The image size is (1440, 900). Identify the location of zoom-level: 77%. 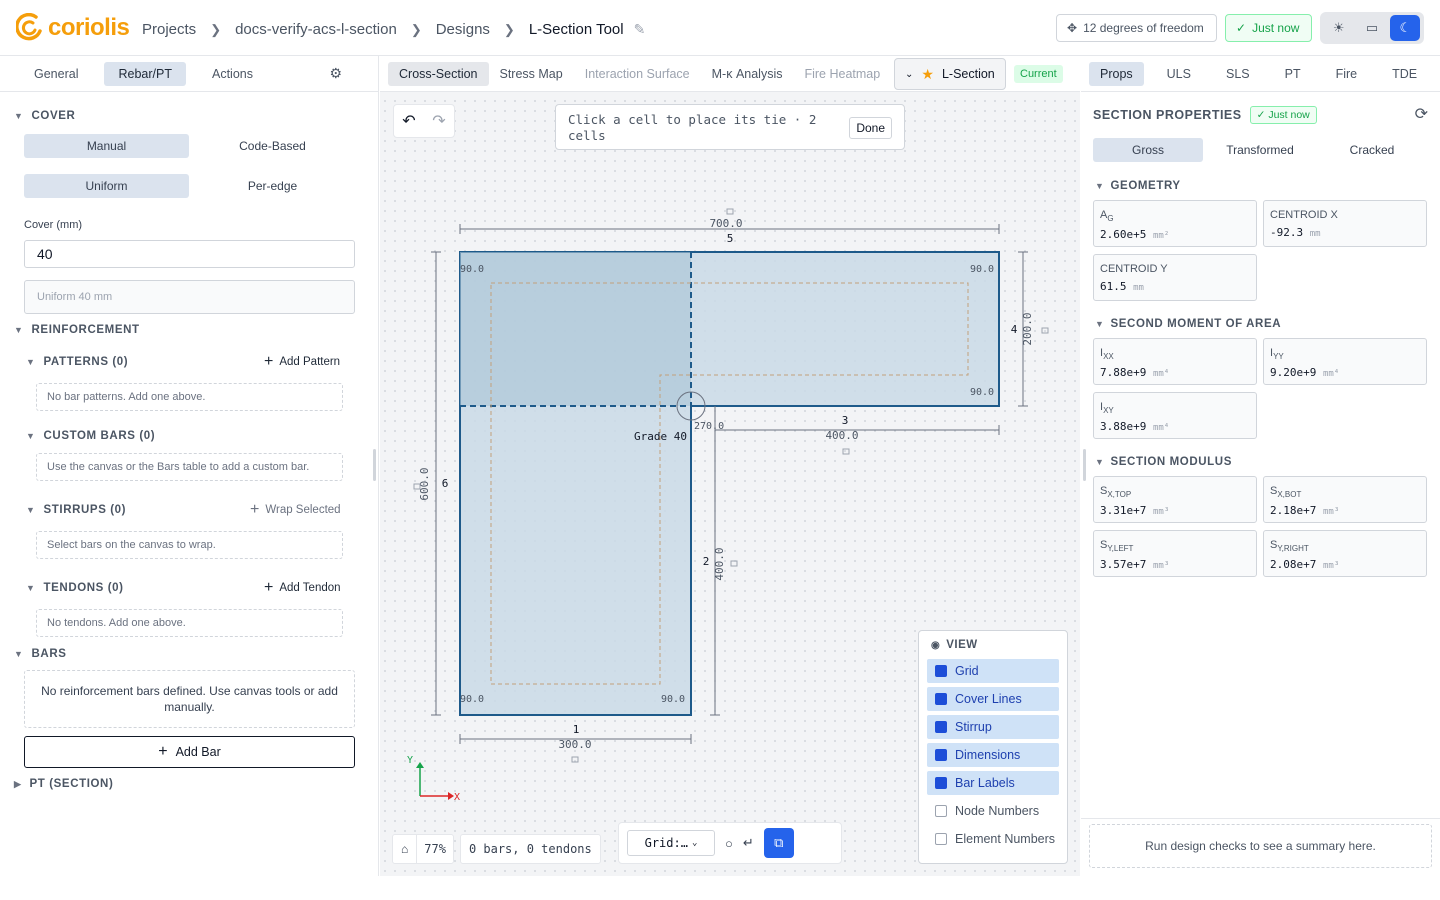
(435, 849).